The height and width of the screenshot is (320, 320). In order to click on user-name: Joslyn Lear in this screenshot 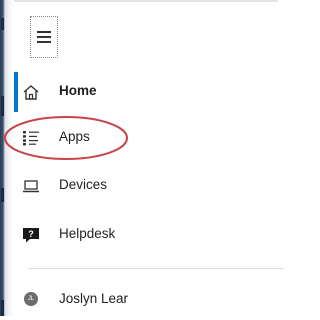, I will do `click(94, 298)`.